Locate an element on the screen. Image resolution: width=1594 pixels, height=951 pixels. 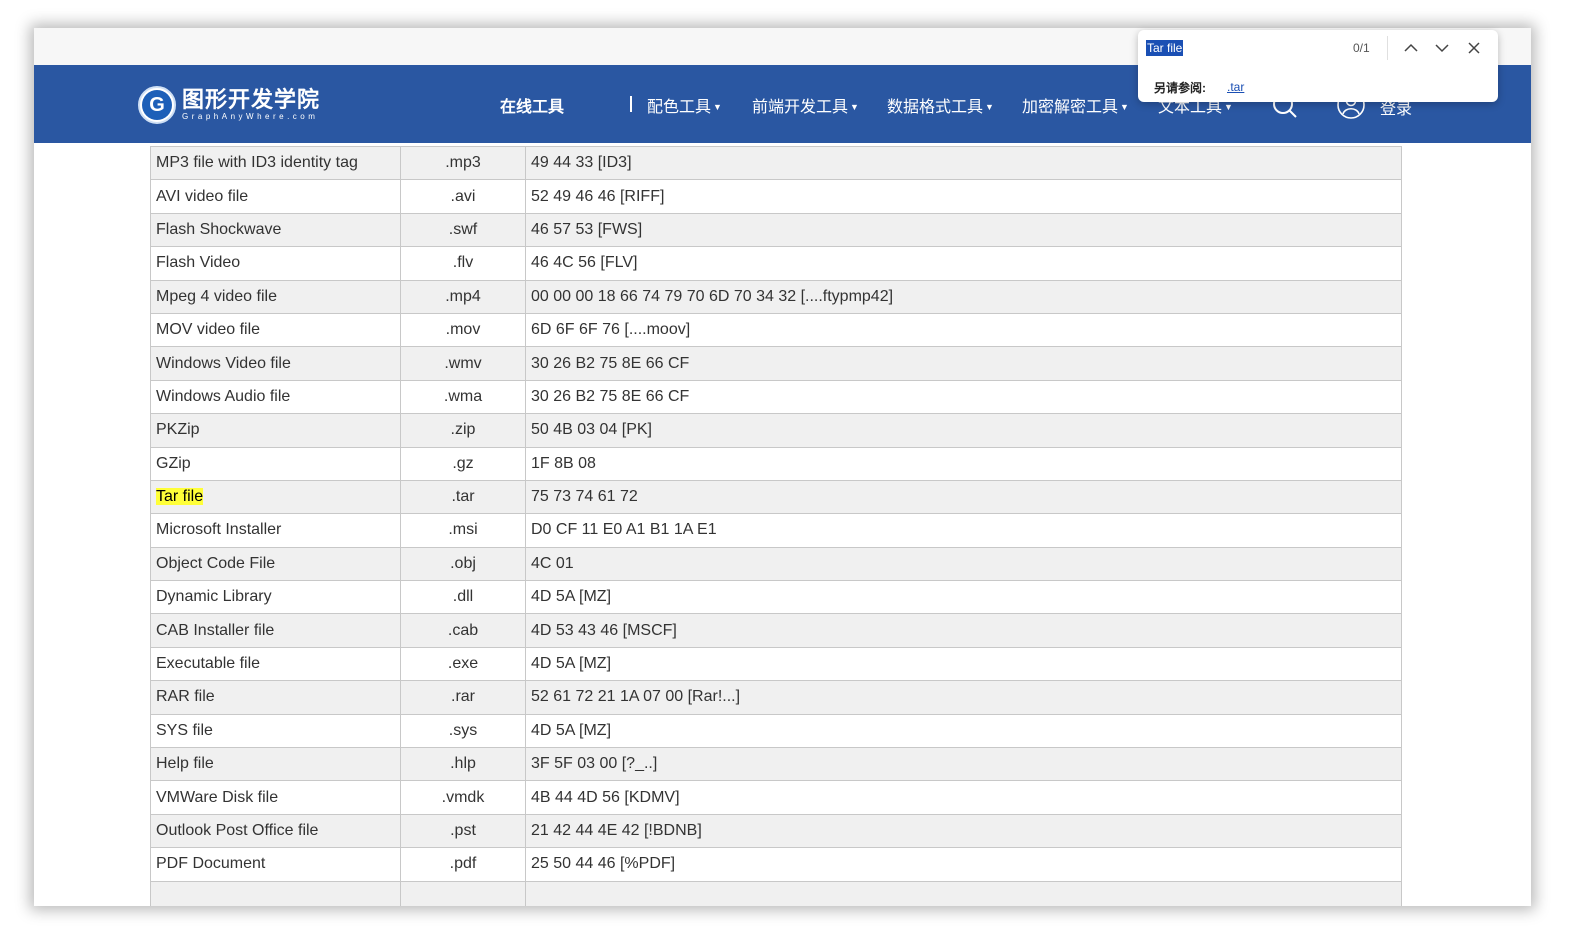
cell-text: Dynamic Library is located at coordinates (214, 597).